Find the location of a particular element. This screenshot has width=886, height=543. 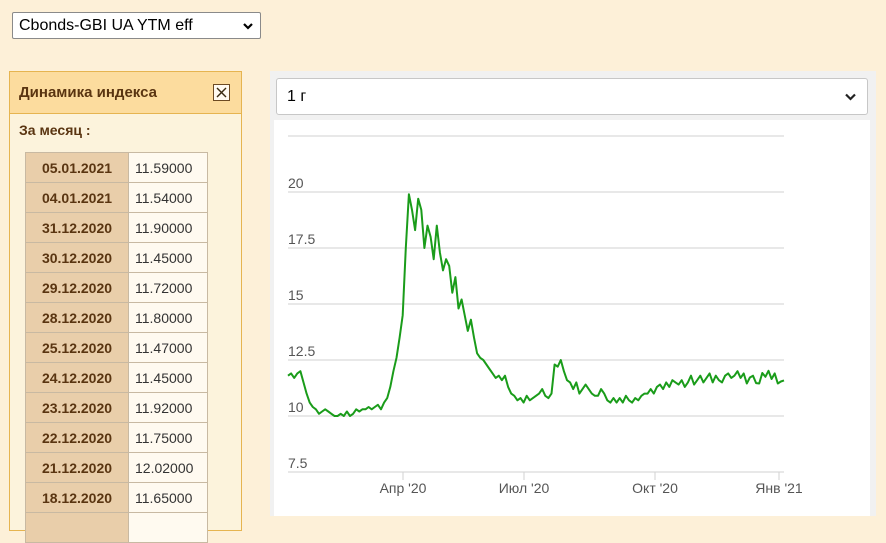

row-date: 04.01.2021 is located at coordinates (77, 197).